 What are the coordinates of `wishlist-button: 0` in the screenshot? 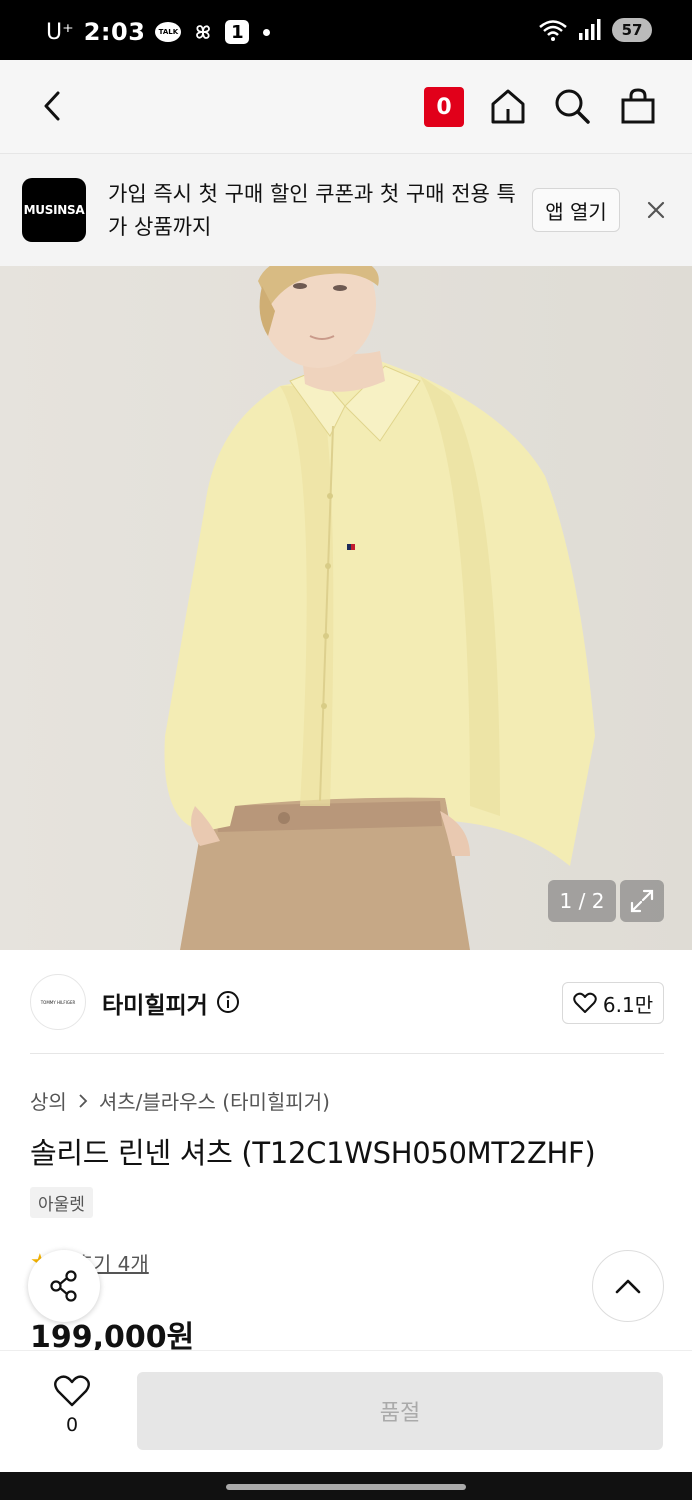 It's located at (72, 1405).